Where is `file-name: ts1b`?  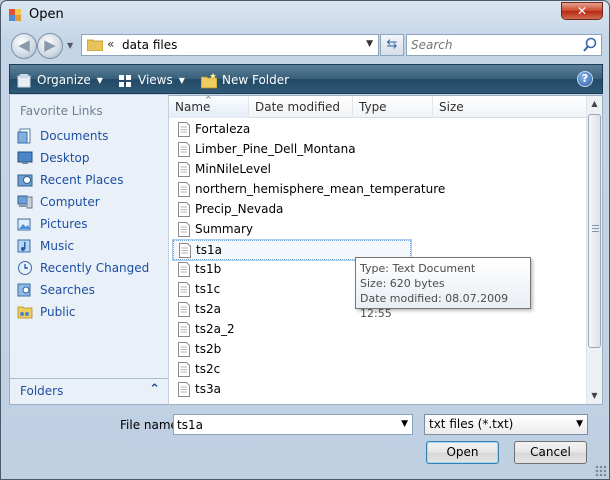
file-name: ts1b is located at coordinates (208, 269).